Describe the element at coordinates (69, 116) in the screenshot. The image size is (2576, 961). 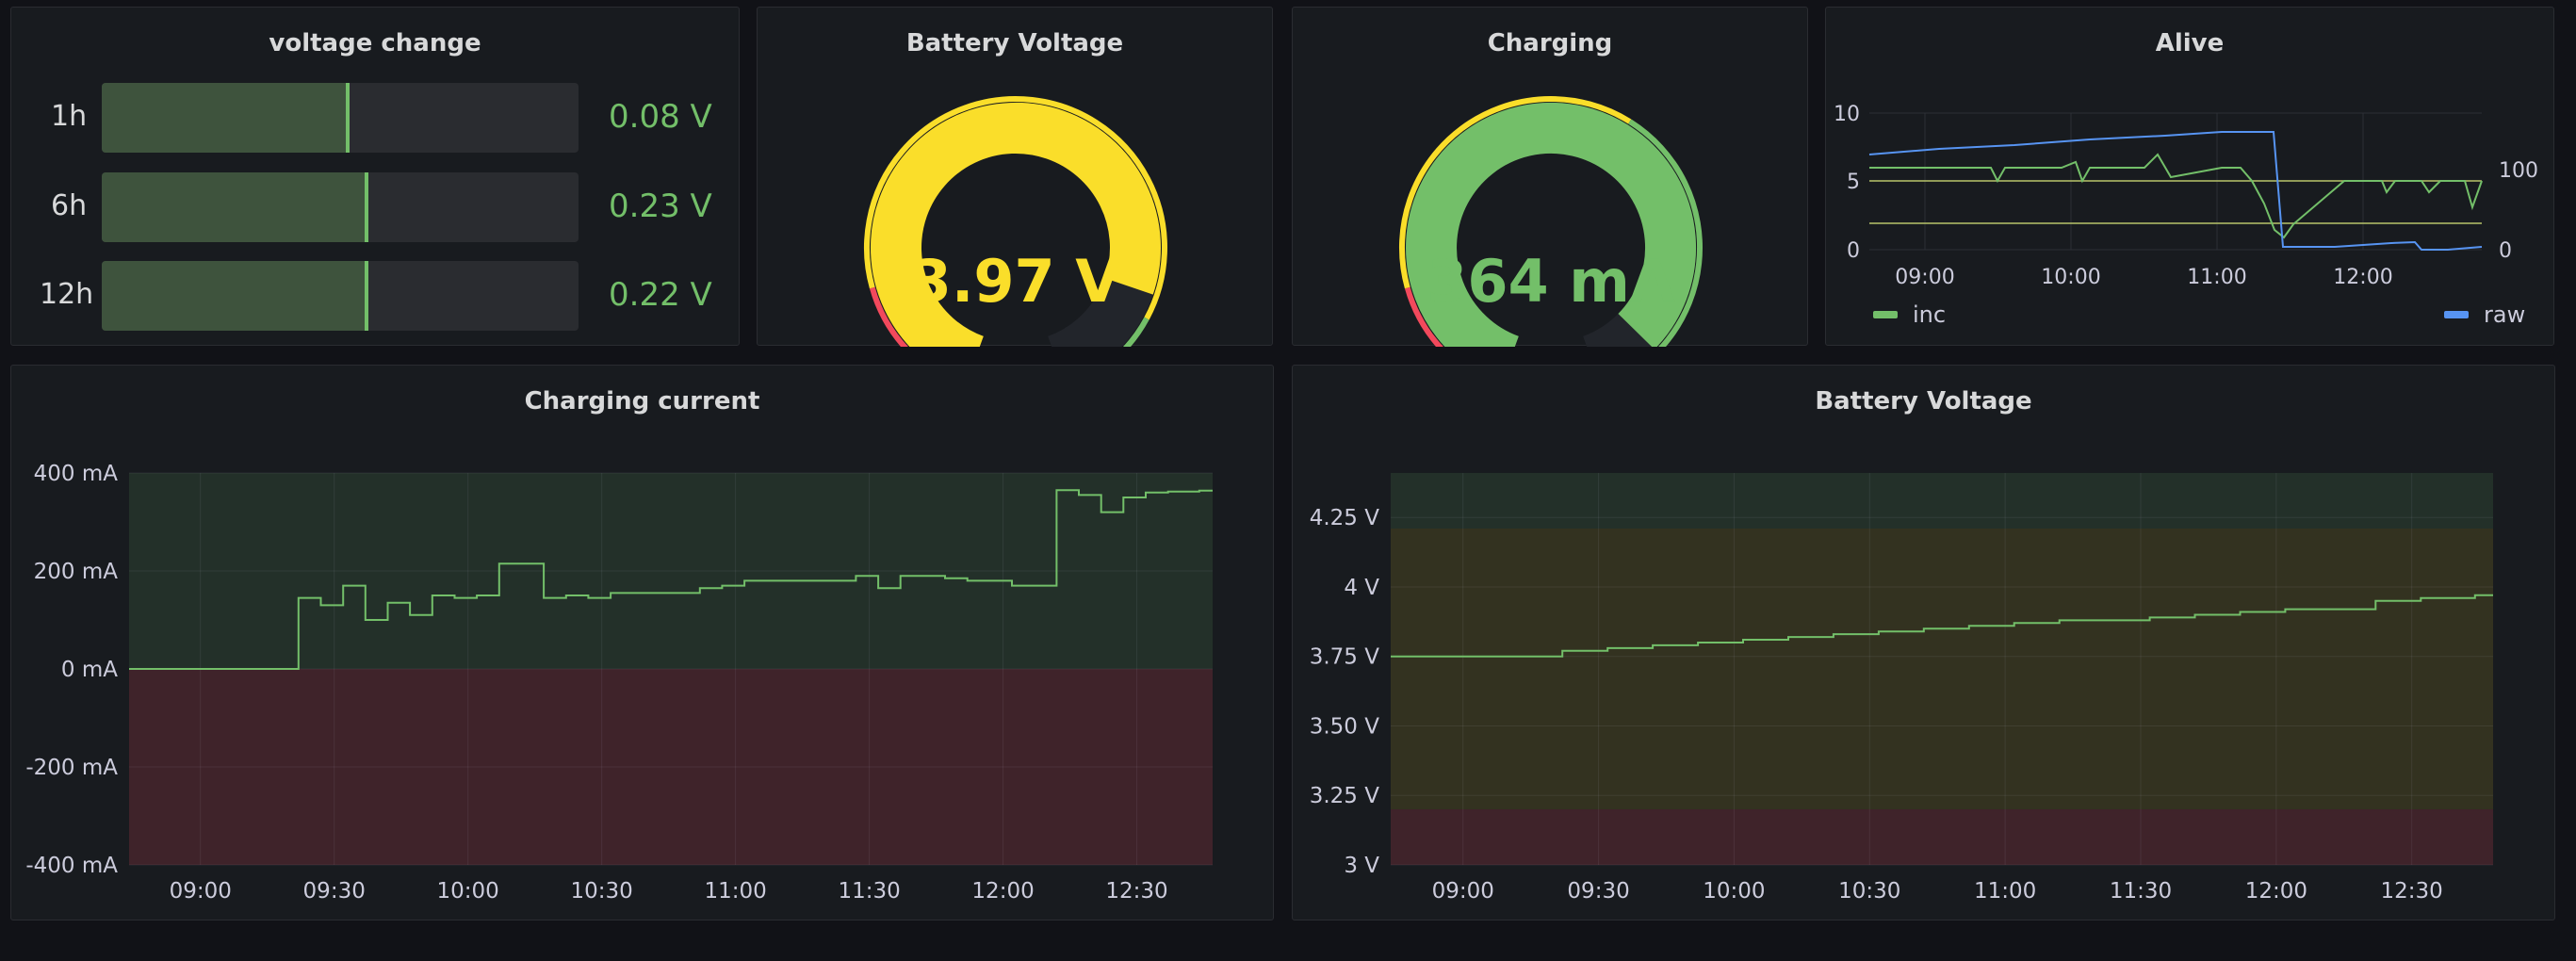
I see `bar-label-1h: 1h` at that location.